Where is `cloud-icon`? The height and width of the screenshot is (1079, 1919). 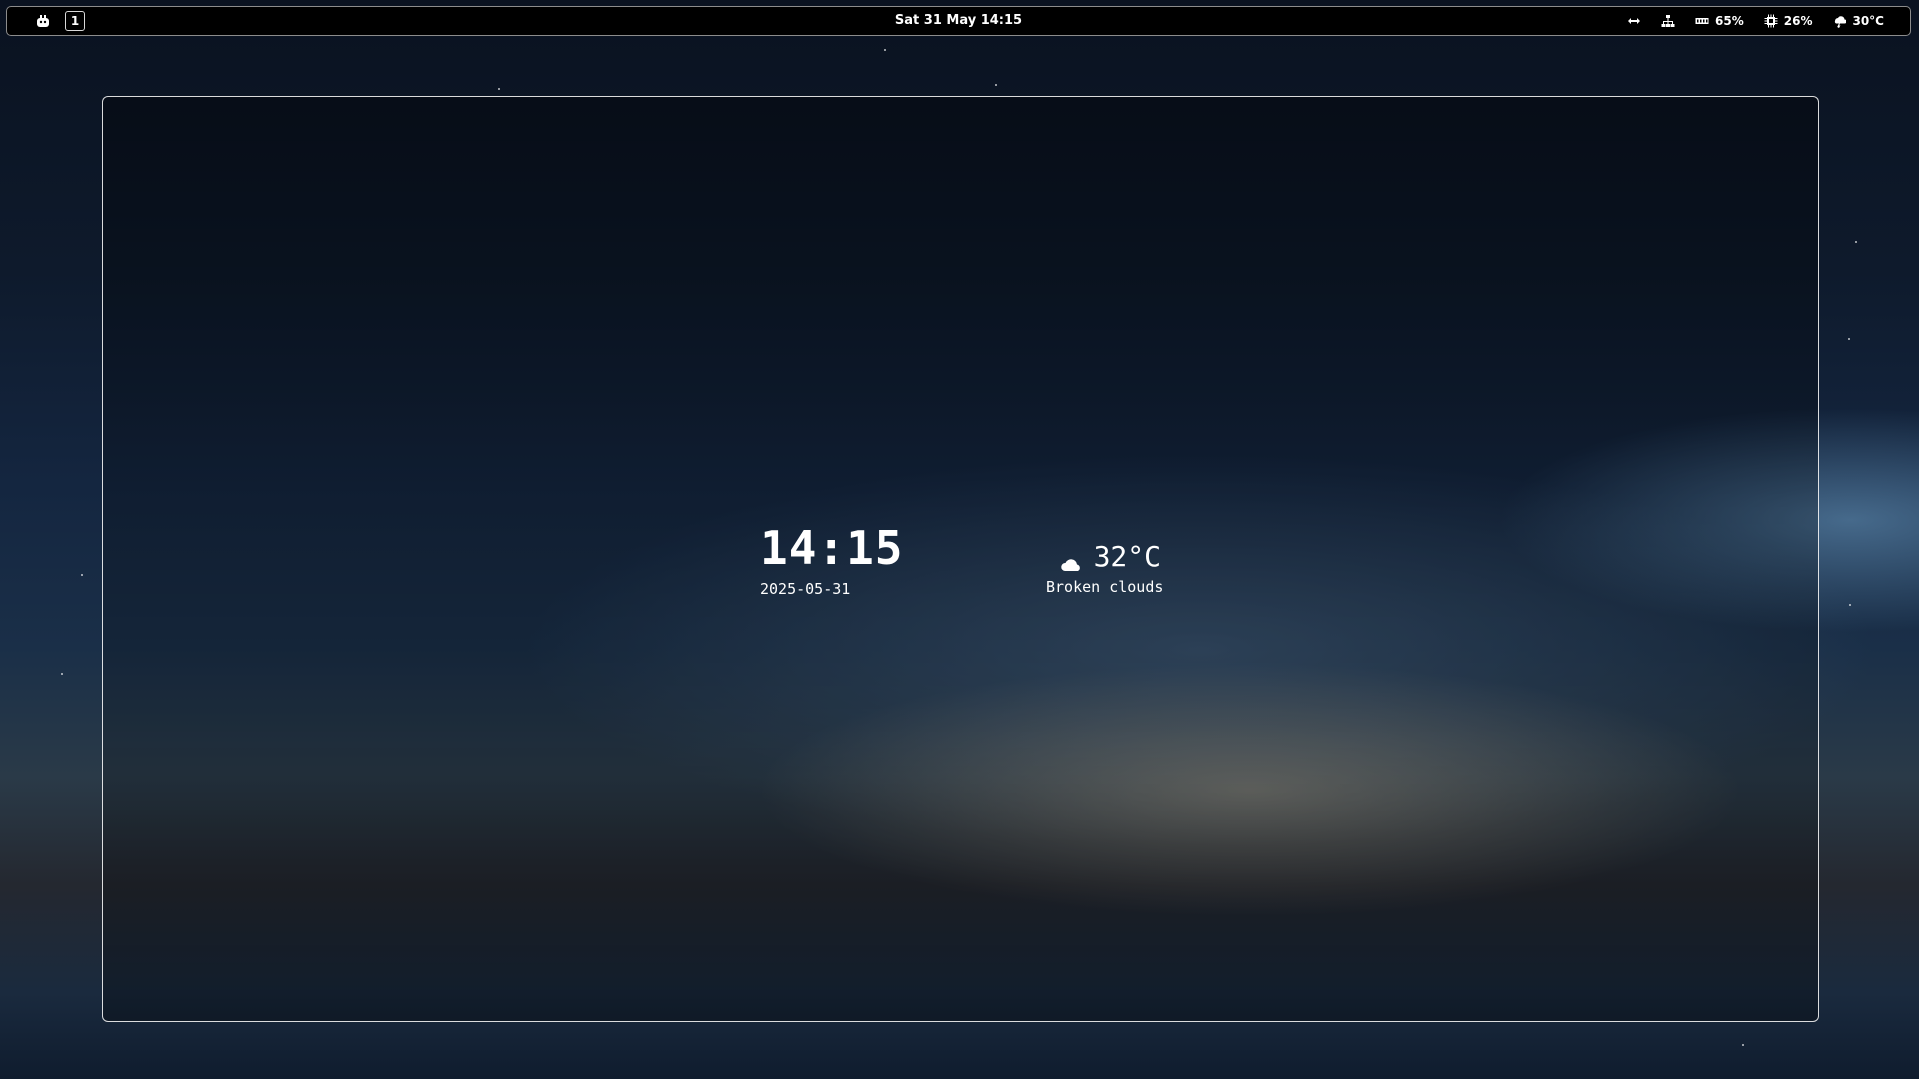 cloud-icon is located at coordinates (1072, 559).